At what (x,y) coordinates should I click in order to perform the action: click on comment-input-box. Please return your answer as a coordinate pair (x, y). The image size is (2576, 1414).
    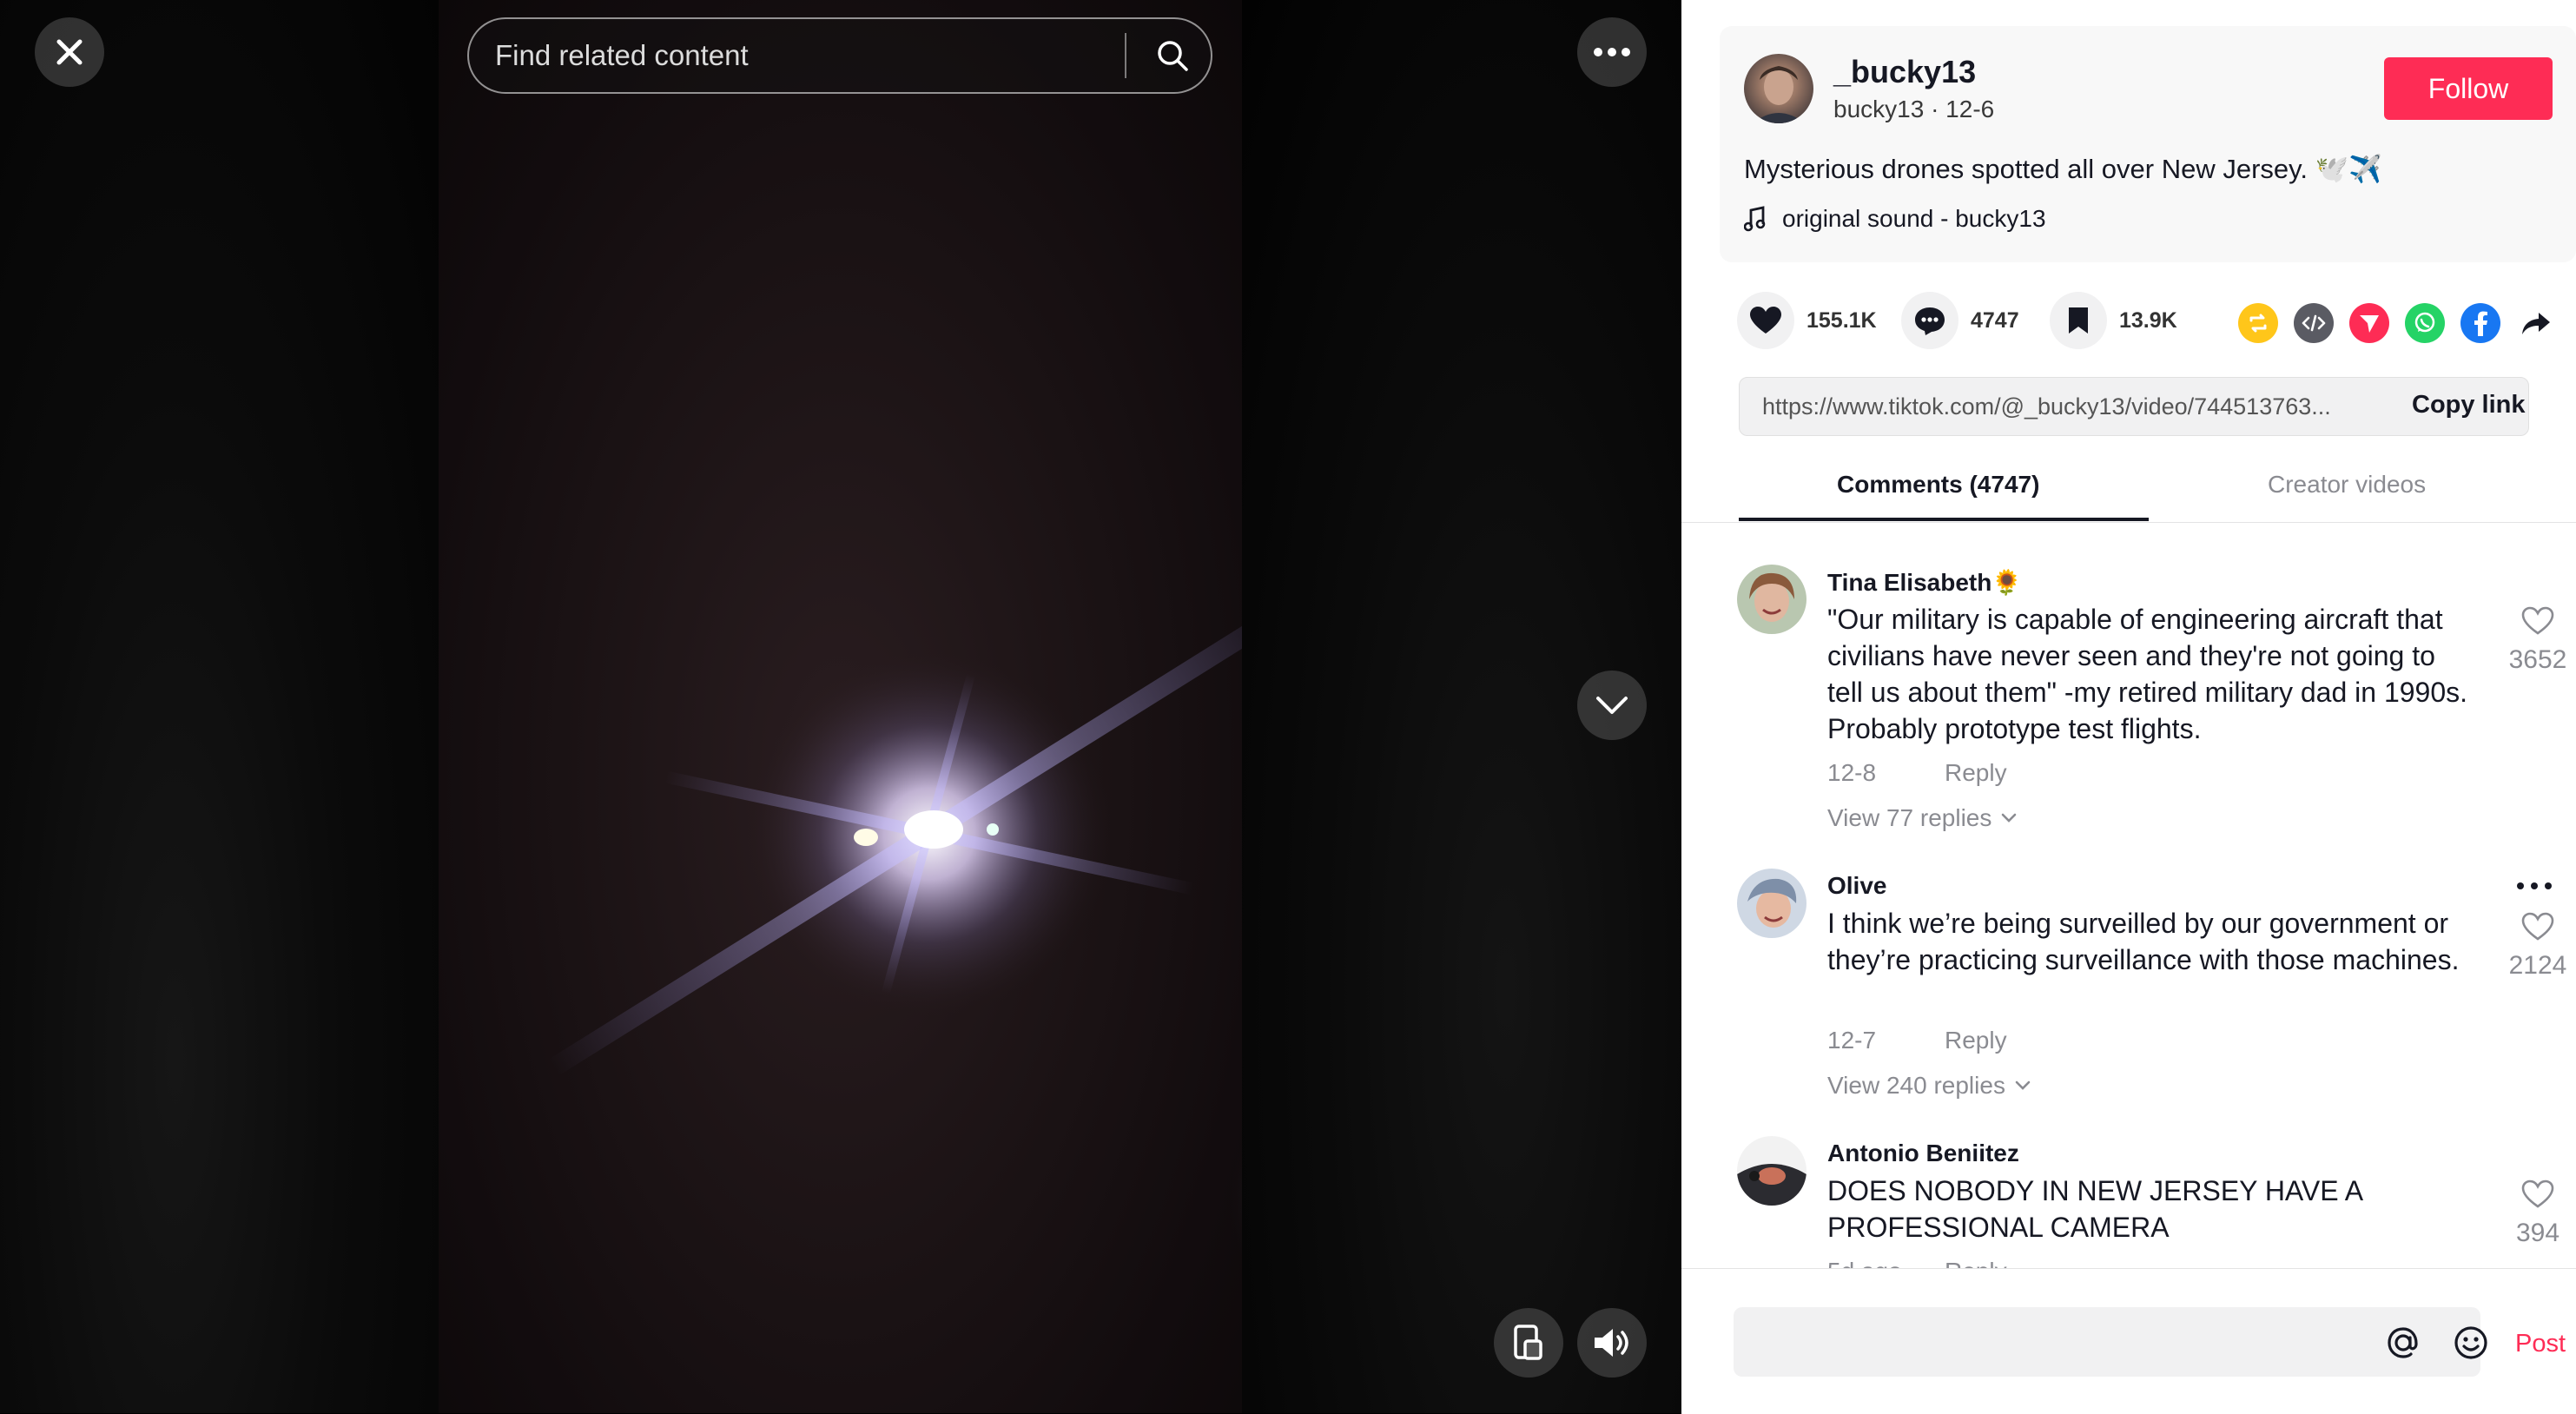
    Looking at the image, I should click on (2110, 1342).